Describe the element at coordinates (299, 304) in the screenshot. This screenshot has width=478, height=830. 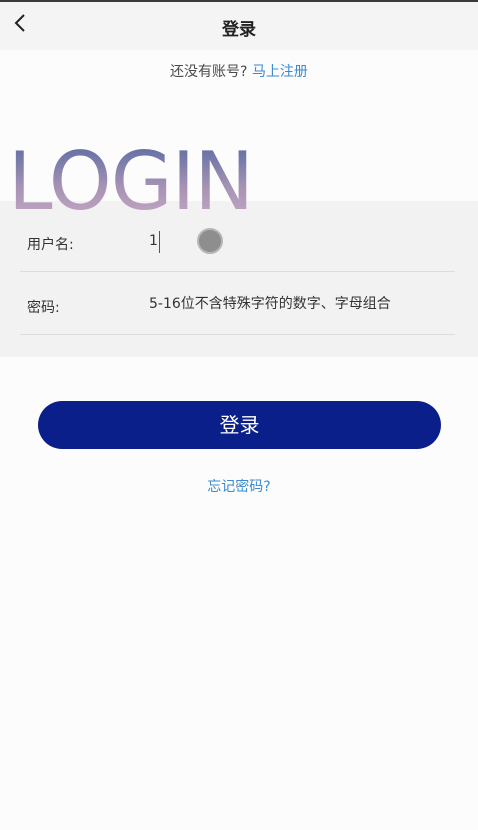
I see `password-field` at that location.